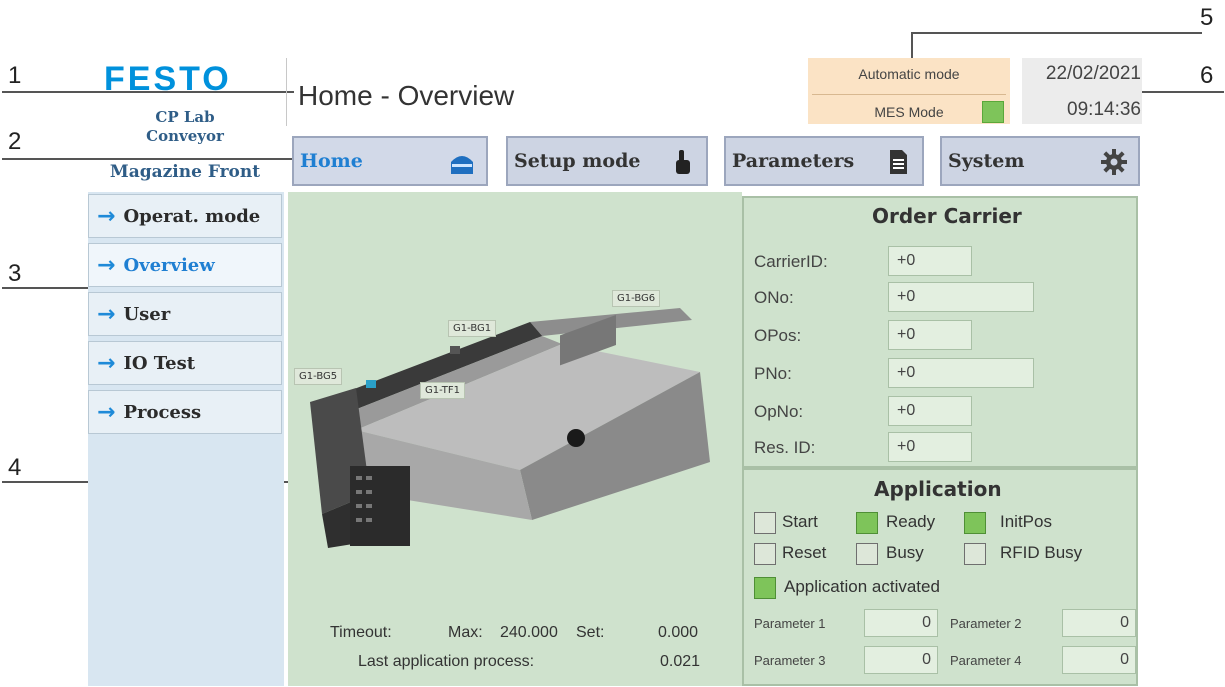 Image resolution: width=1225 pixels, height=687 pixels. Describe the element at coordinates (390, 161) in the screenshot. I see `nav-home-button: Home` at that location.